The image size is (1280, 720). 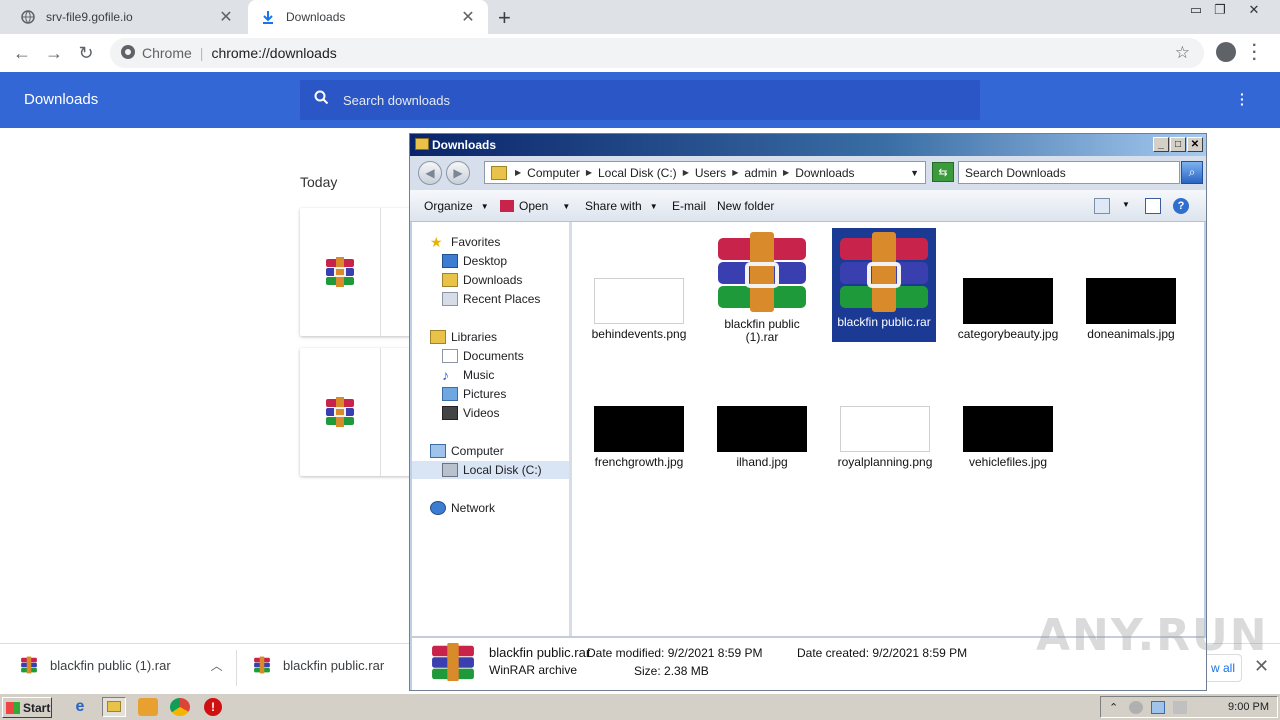 I want to click on search-icon, so click(x=321, y=100).